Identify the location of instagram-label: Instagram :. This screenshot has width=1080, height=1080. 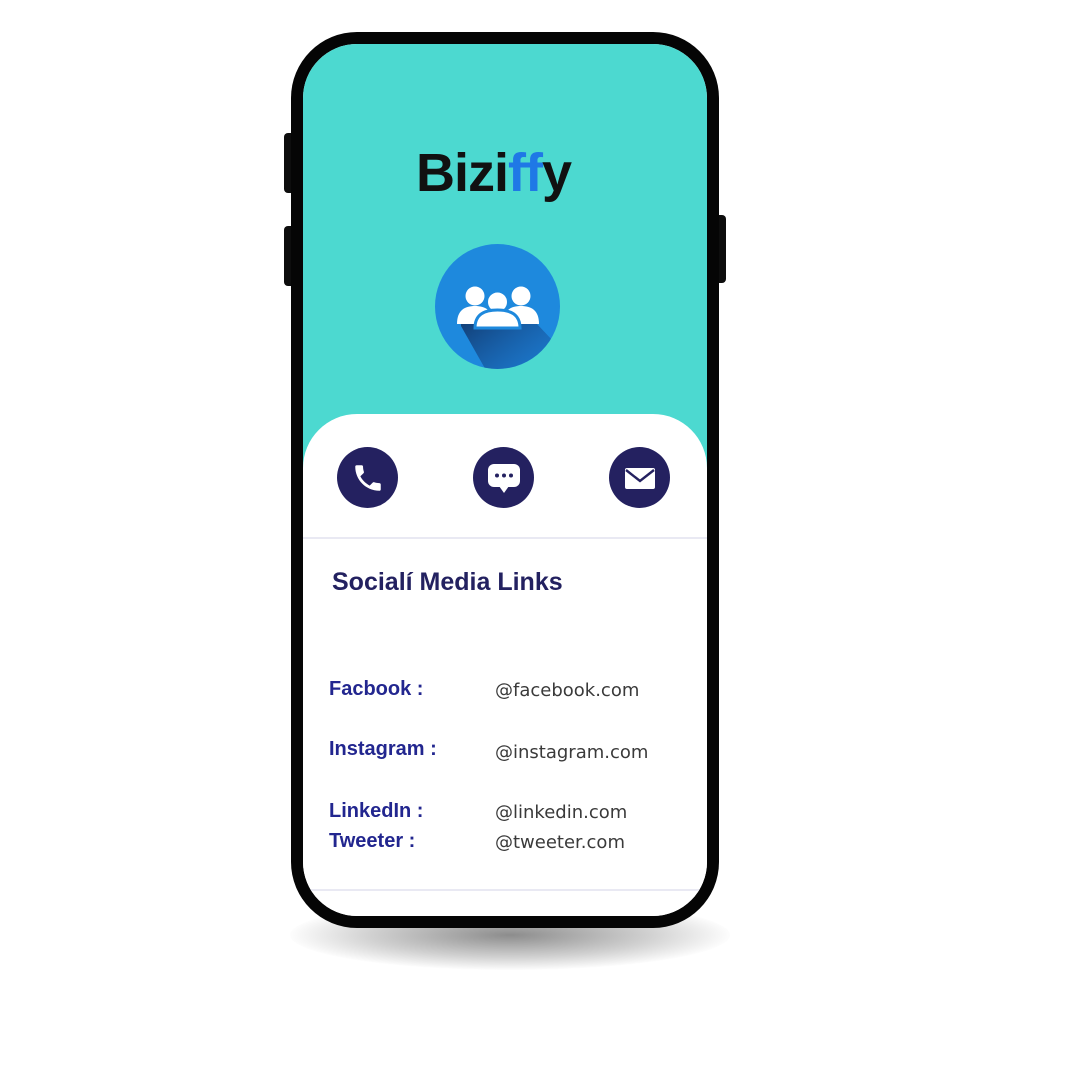
(383, 749).